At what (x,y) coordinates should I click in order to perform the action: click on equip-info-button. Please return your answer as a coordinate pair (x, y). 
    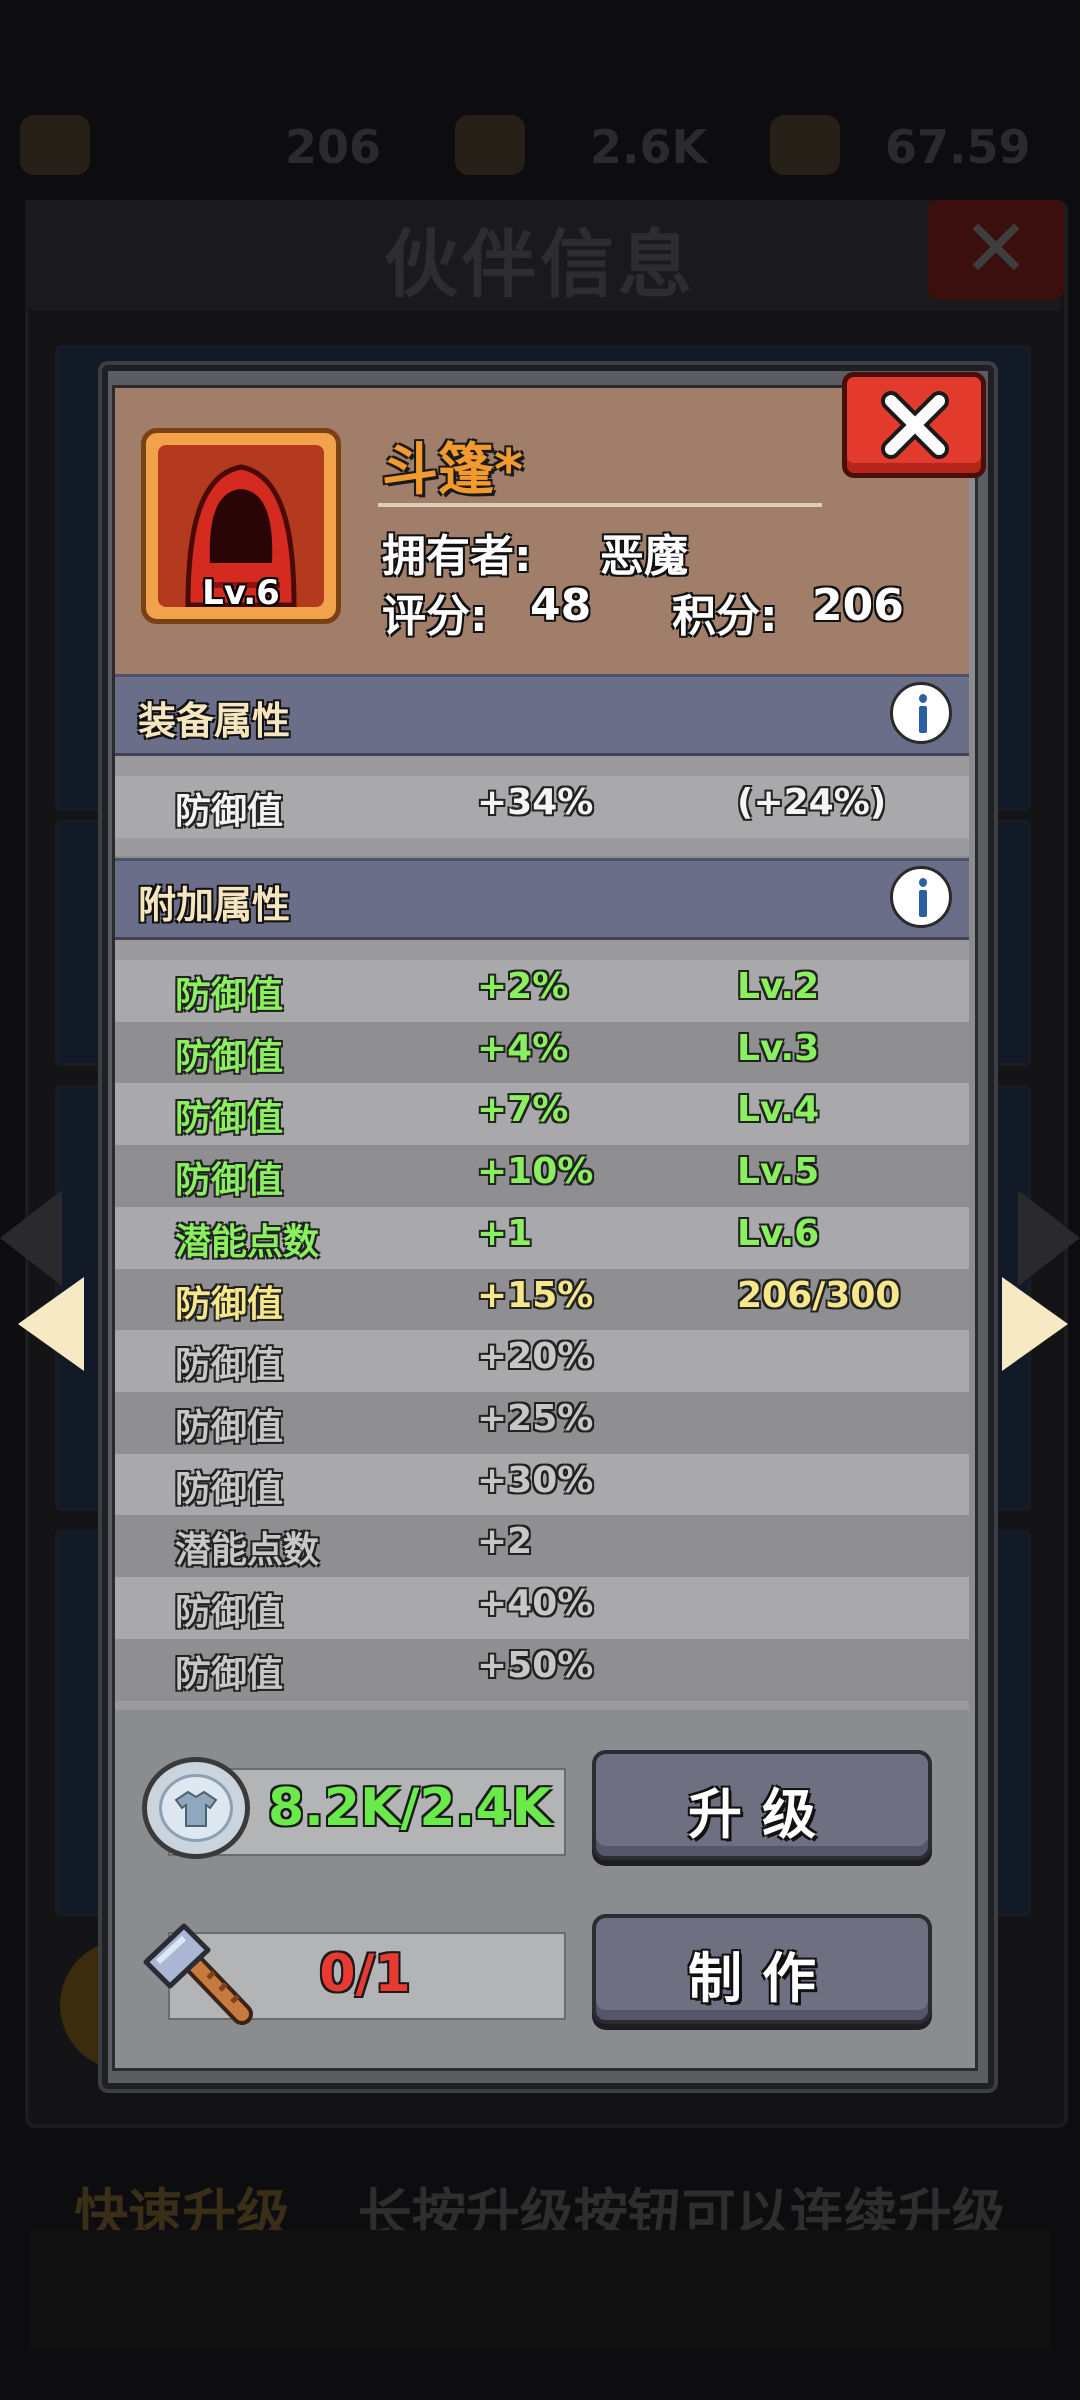
    Looking at the image, I should click on (921, 713).